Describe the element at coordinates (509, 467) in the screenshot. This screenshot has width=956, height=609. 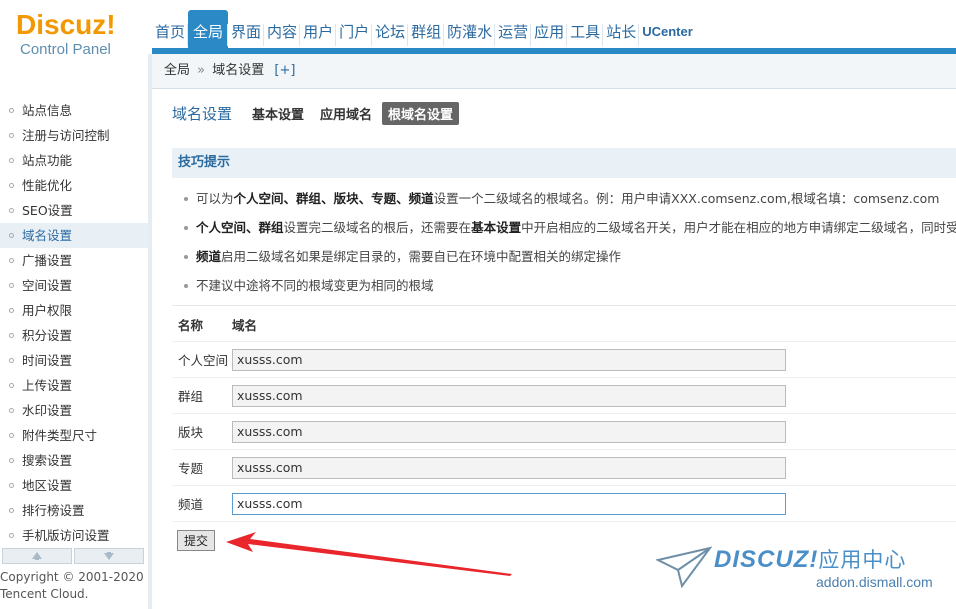
I see `topic-domain-input` at that location.